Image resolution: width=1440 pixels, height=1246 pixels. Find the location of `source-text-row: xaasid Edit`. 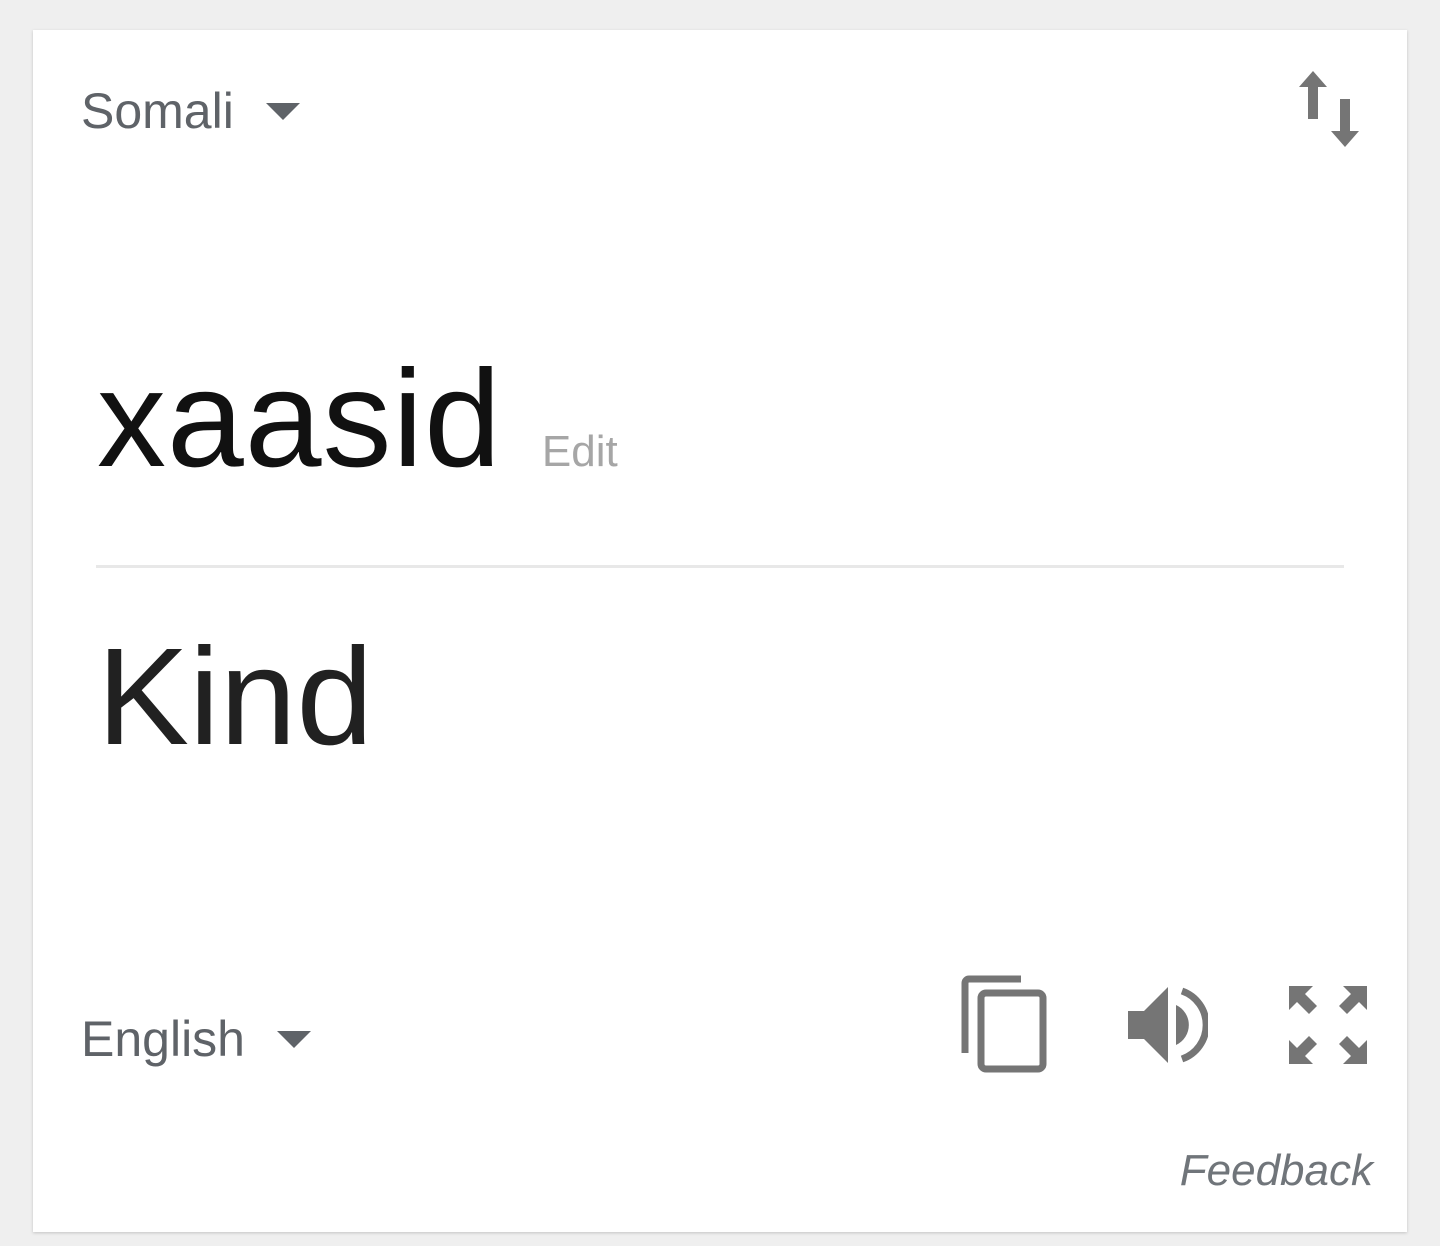

source-text-row: xaasid Edit is located at coordinates (357, 419).